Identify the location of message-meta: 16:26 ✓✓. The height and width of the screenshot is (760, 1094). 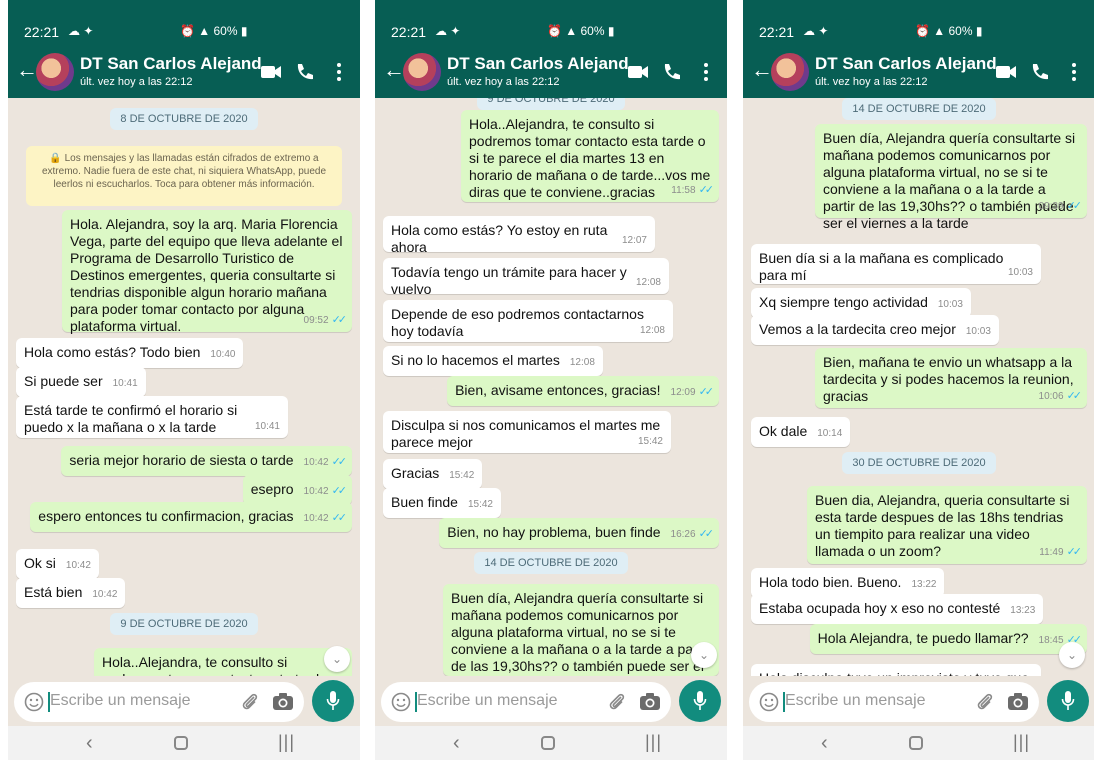
(693, 534).